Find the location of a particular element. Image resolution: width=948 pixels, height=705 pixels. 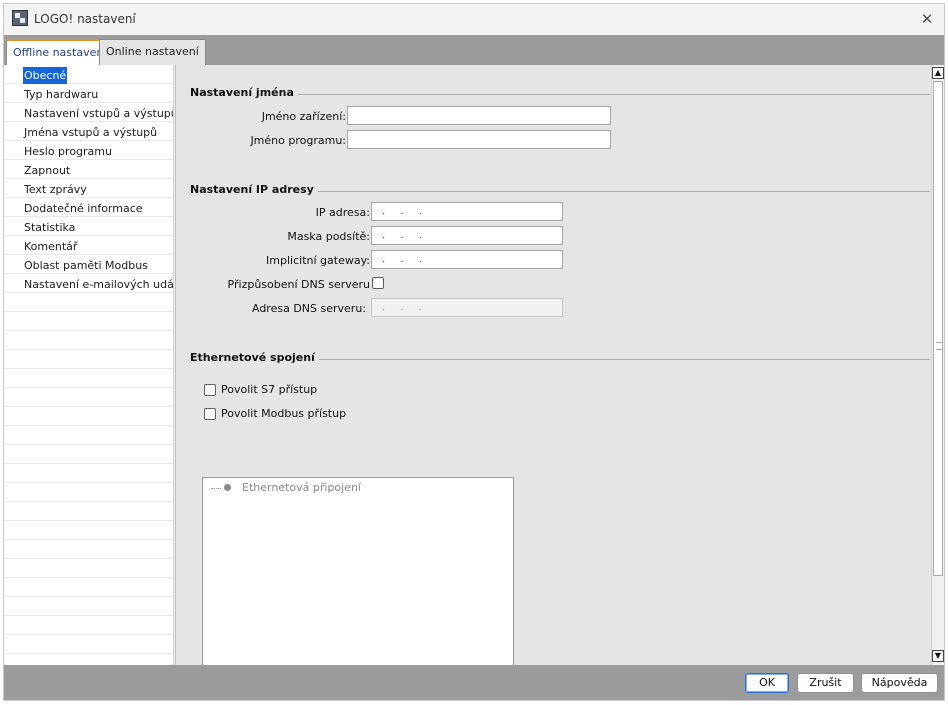

subnet-mask-input: . . . is located at coordinates (467, 235).